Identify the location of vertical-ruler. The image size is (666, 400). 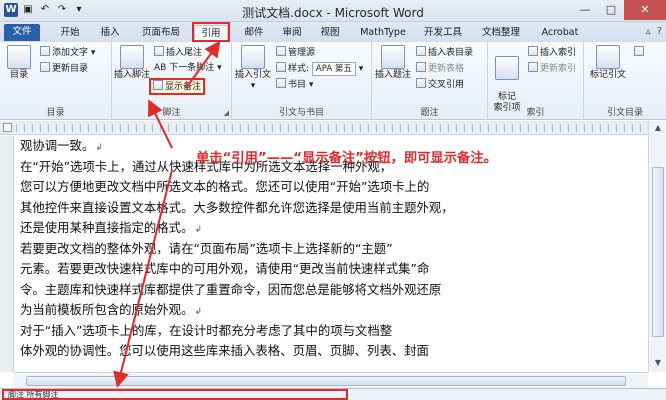
(7, 254).